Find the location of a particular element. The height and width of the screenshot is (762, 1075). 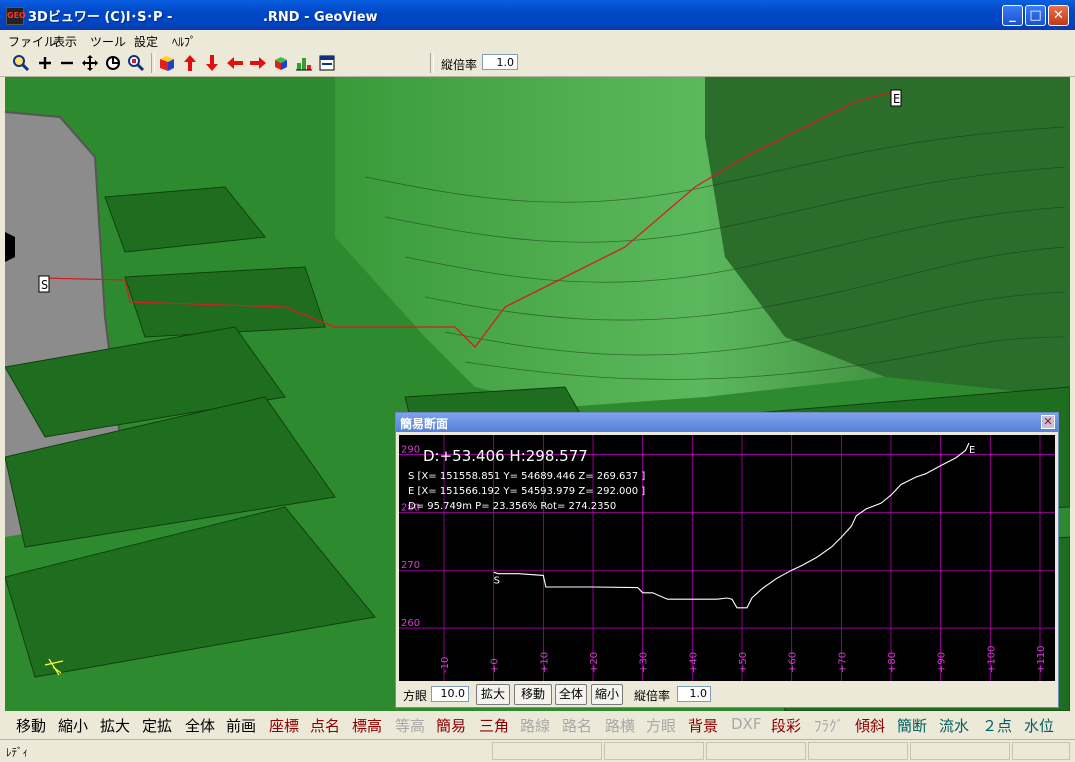

x-tick-label: +10 is located at coordinates (544, 662).